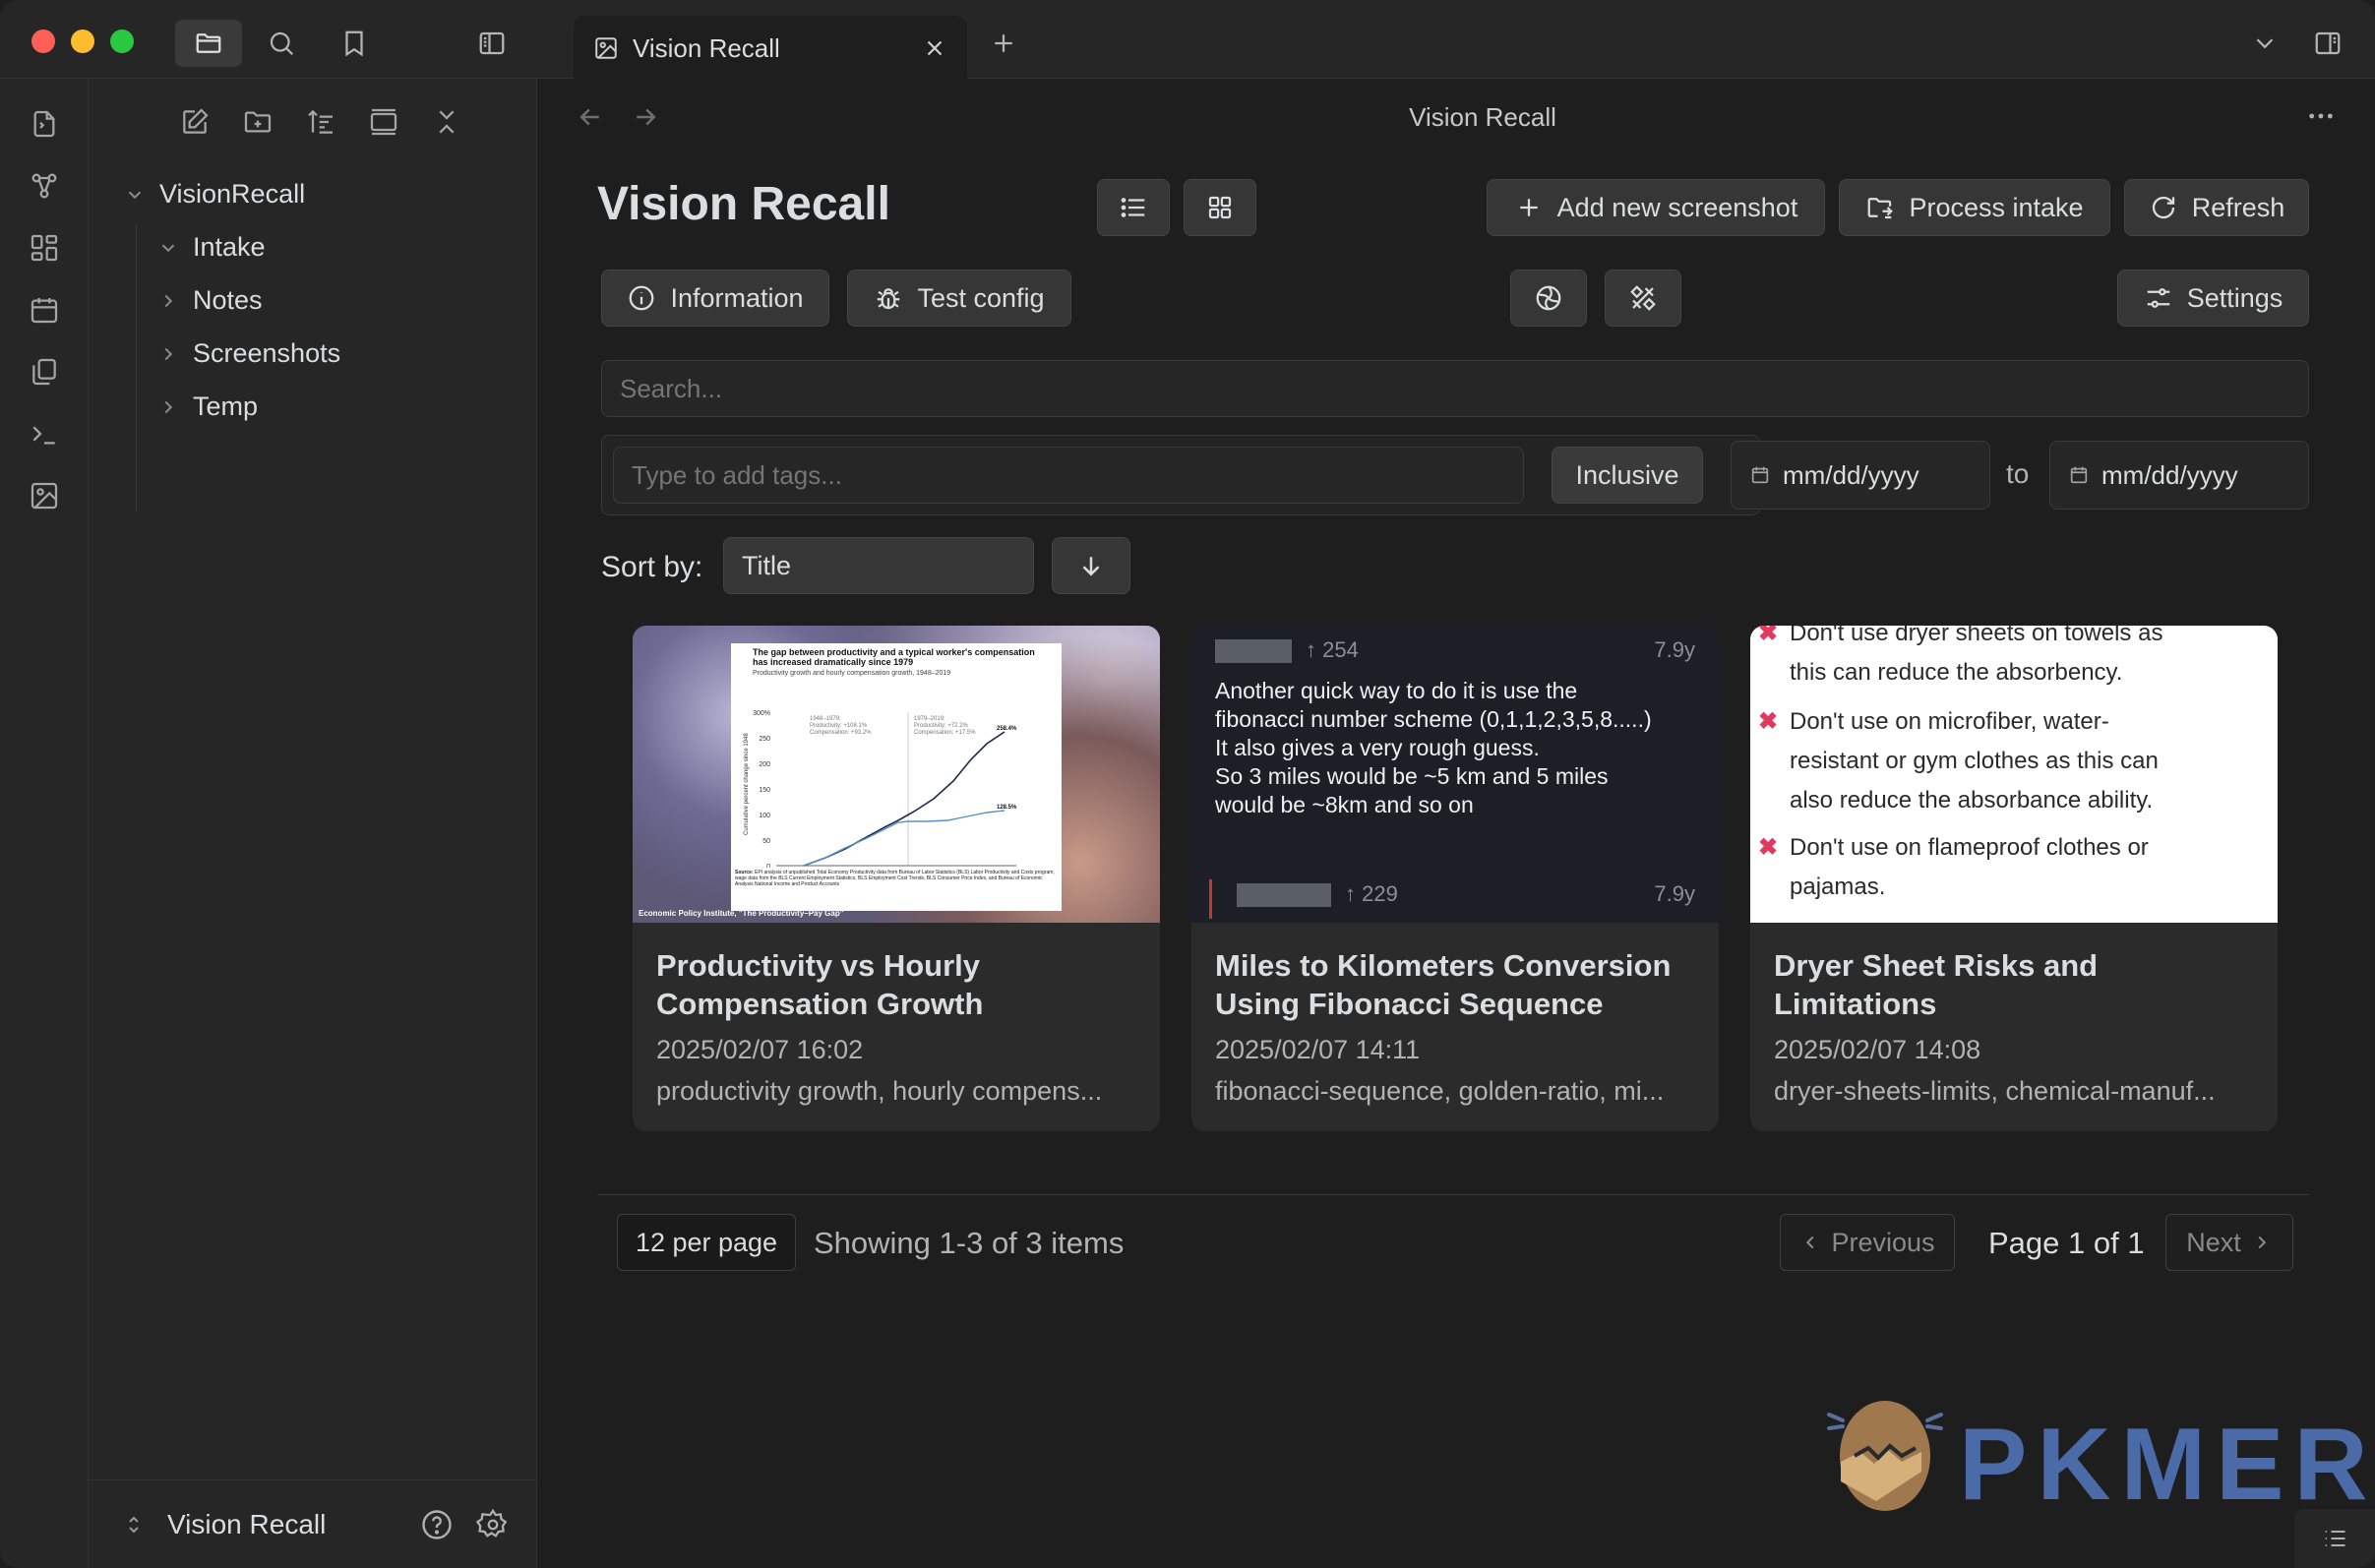  Describe the element at coordinates (1810, 1243) in the screenshot. I see `chevron-left-icon` at that location.